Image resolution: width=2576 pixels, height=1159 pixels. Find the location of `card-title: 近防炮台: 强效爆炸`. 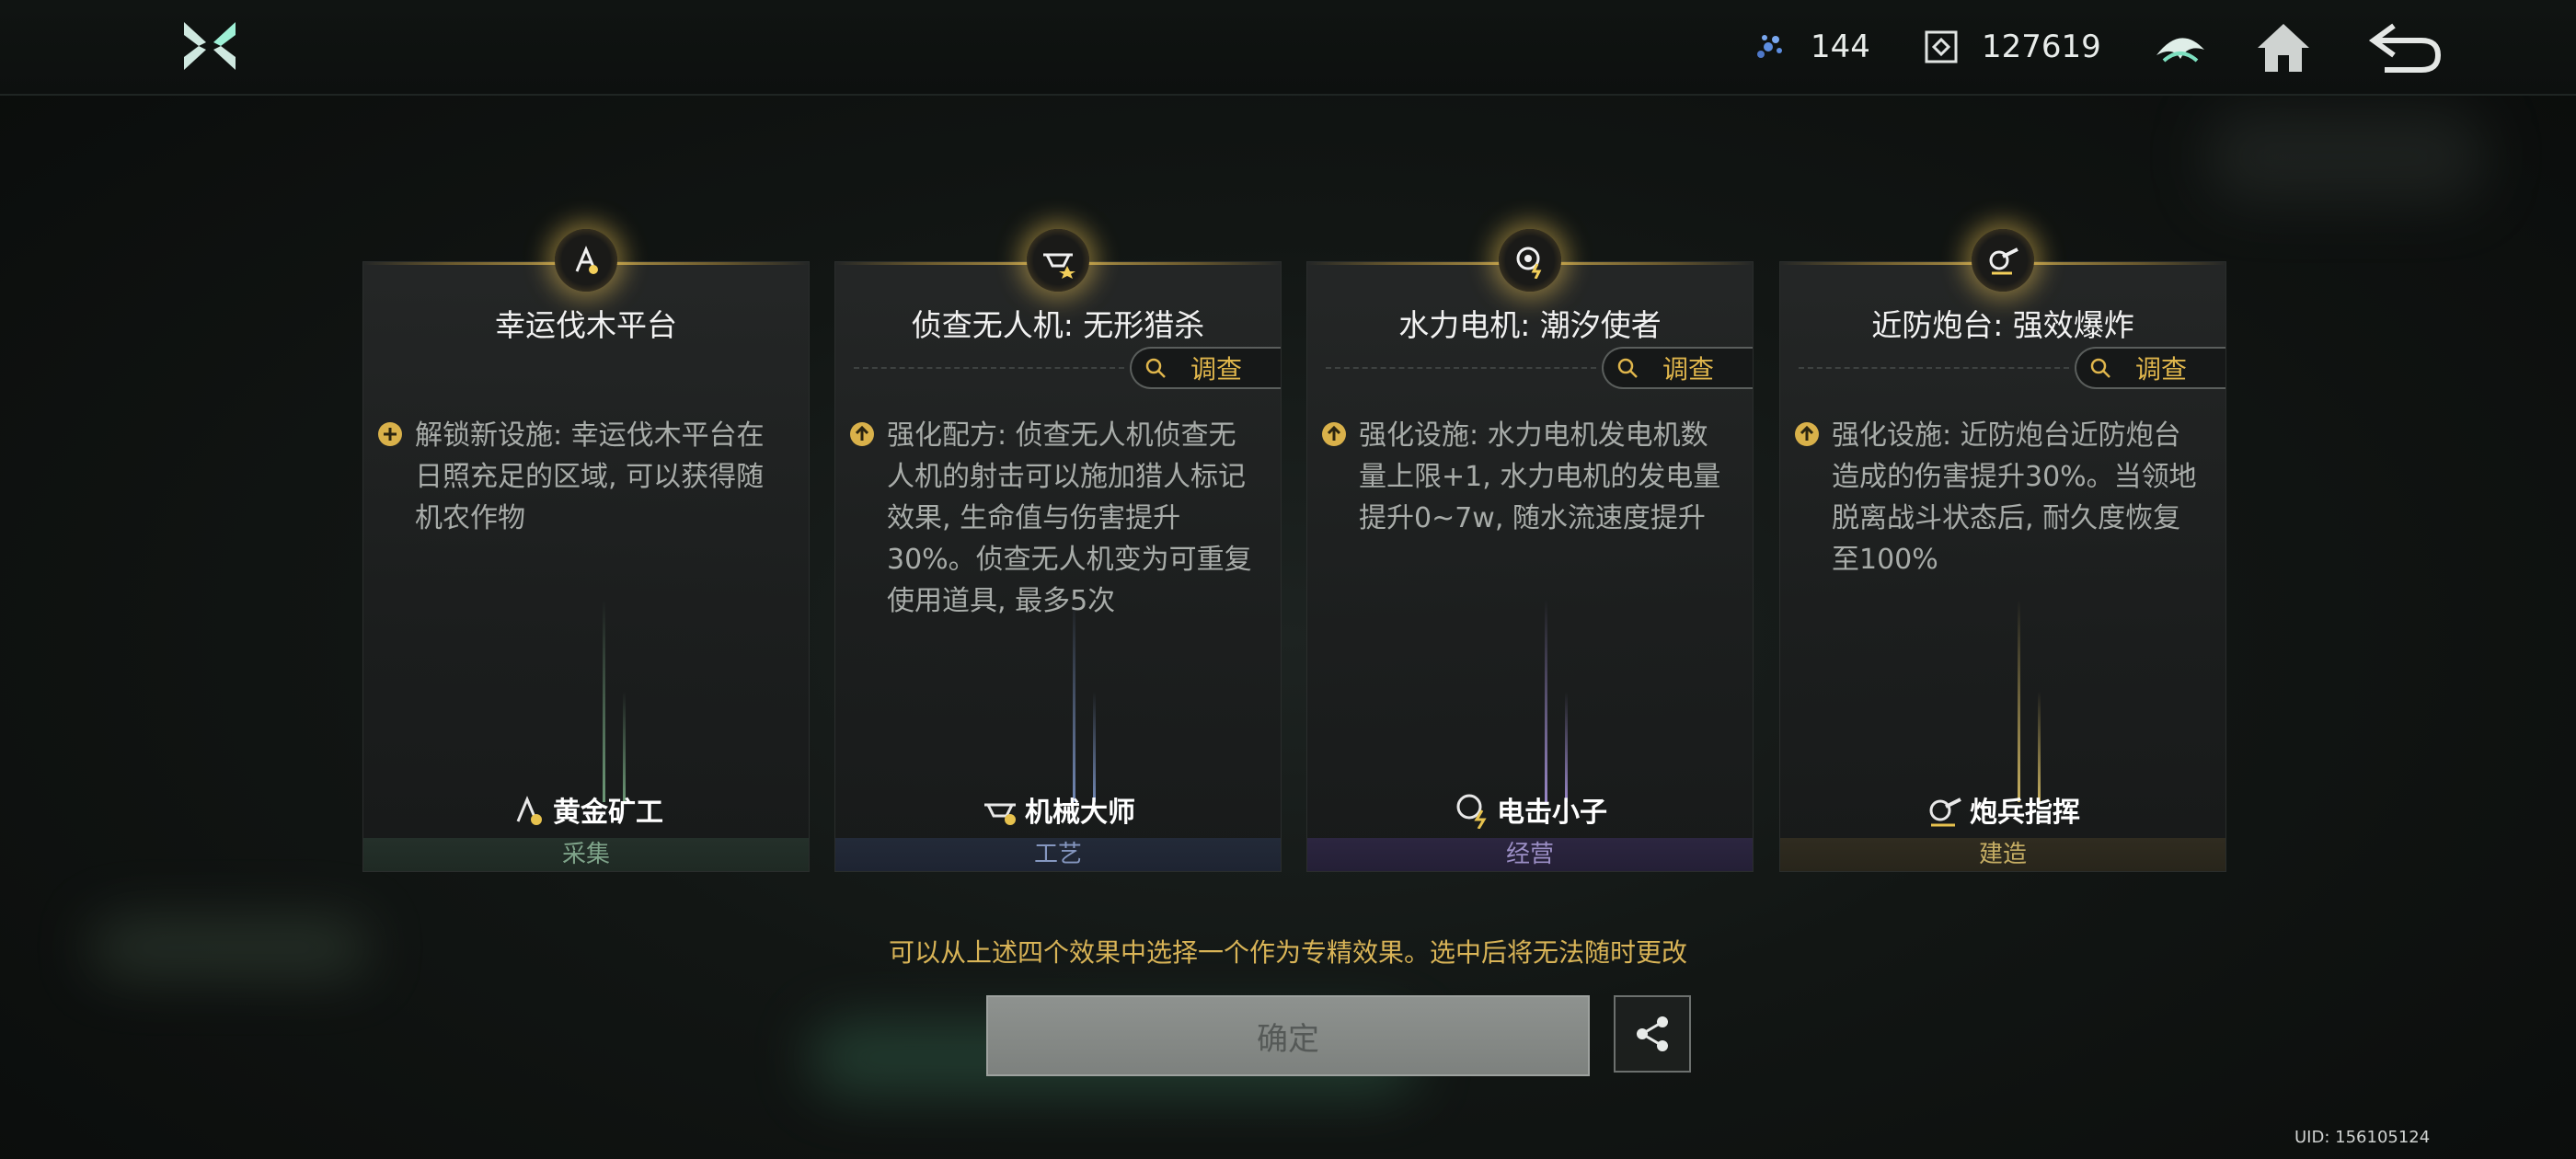

card-title: 近防炮台: 强效爆炸 is located at coordinates (2002, 325).